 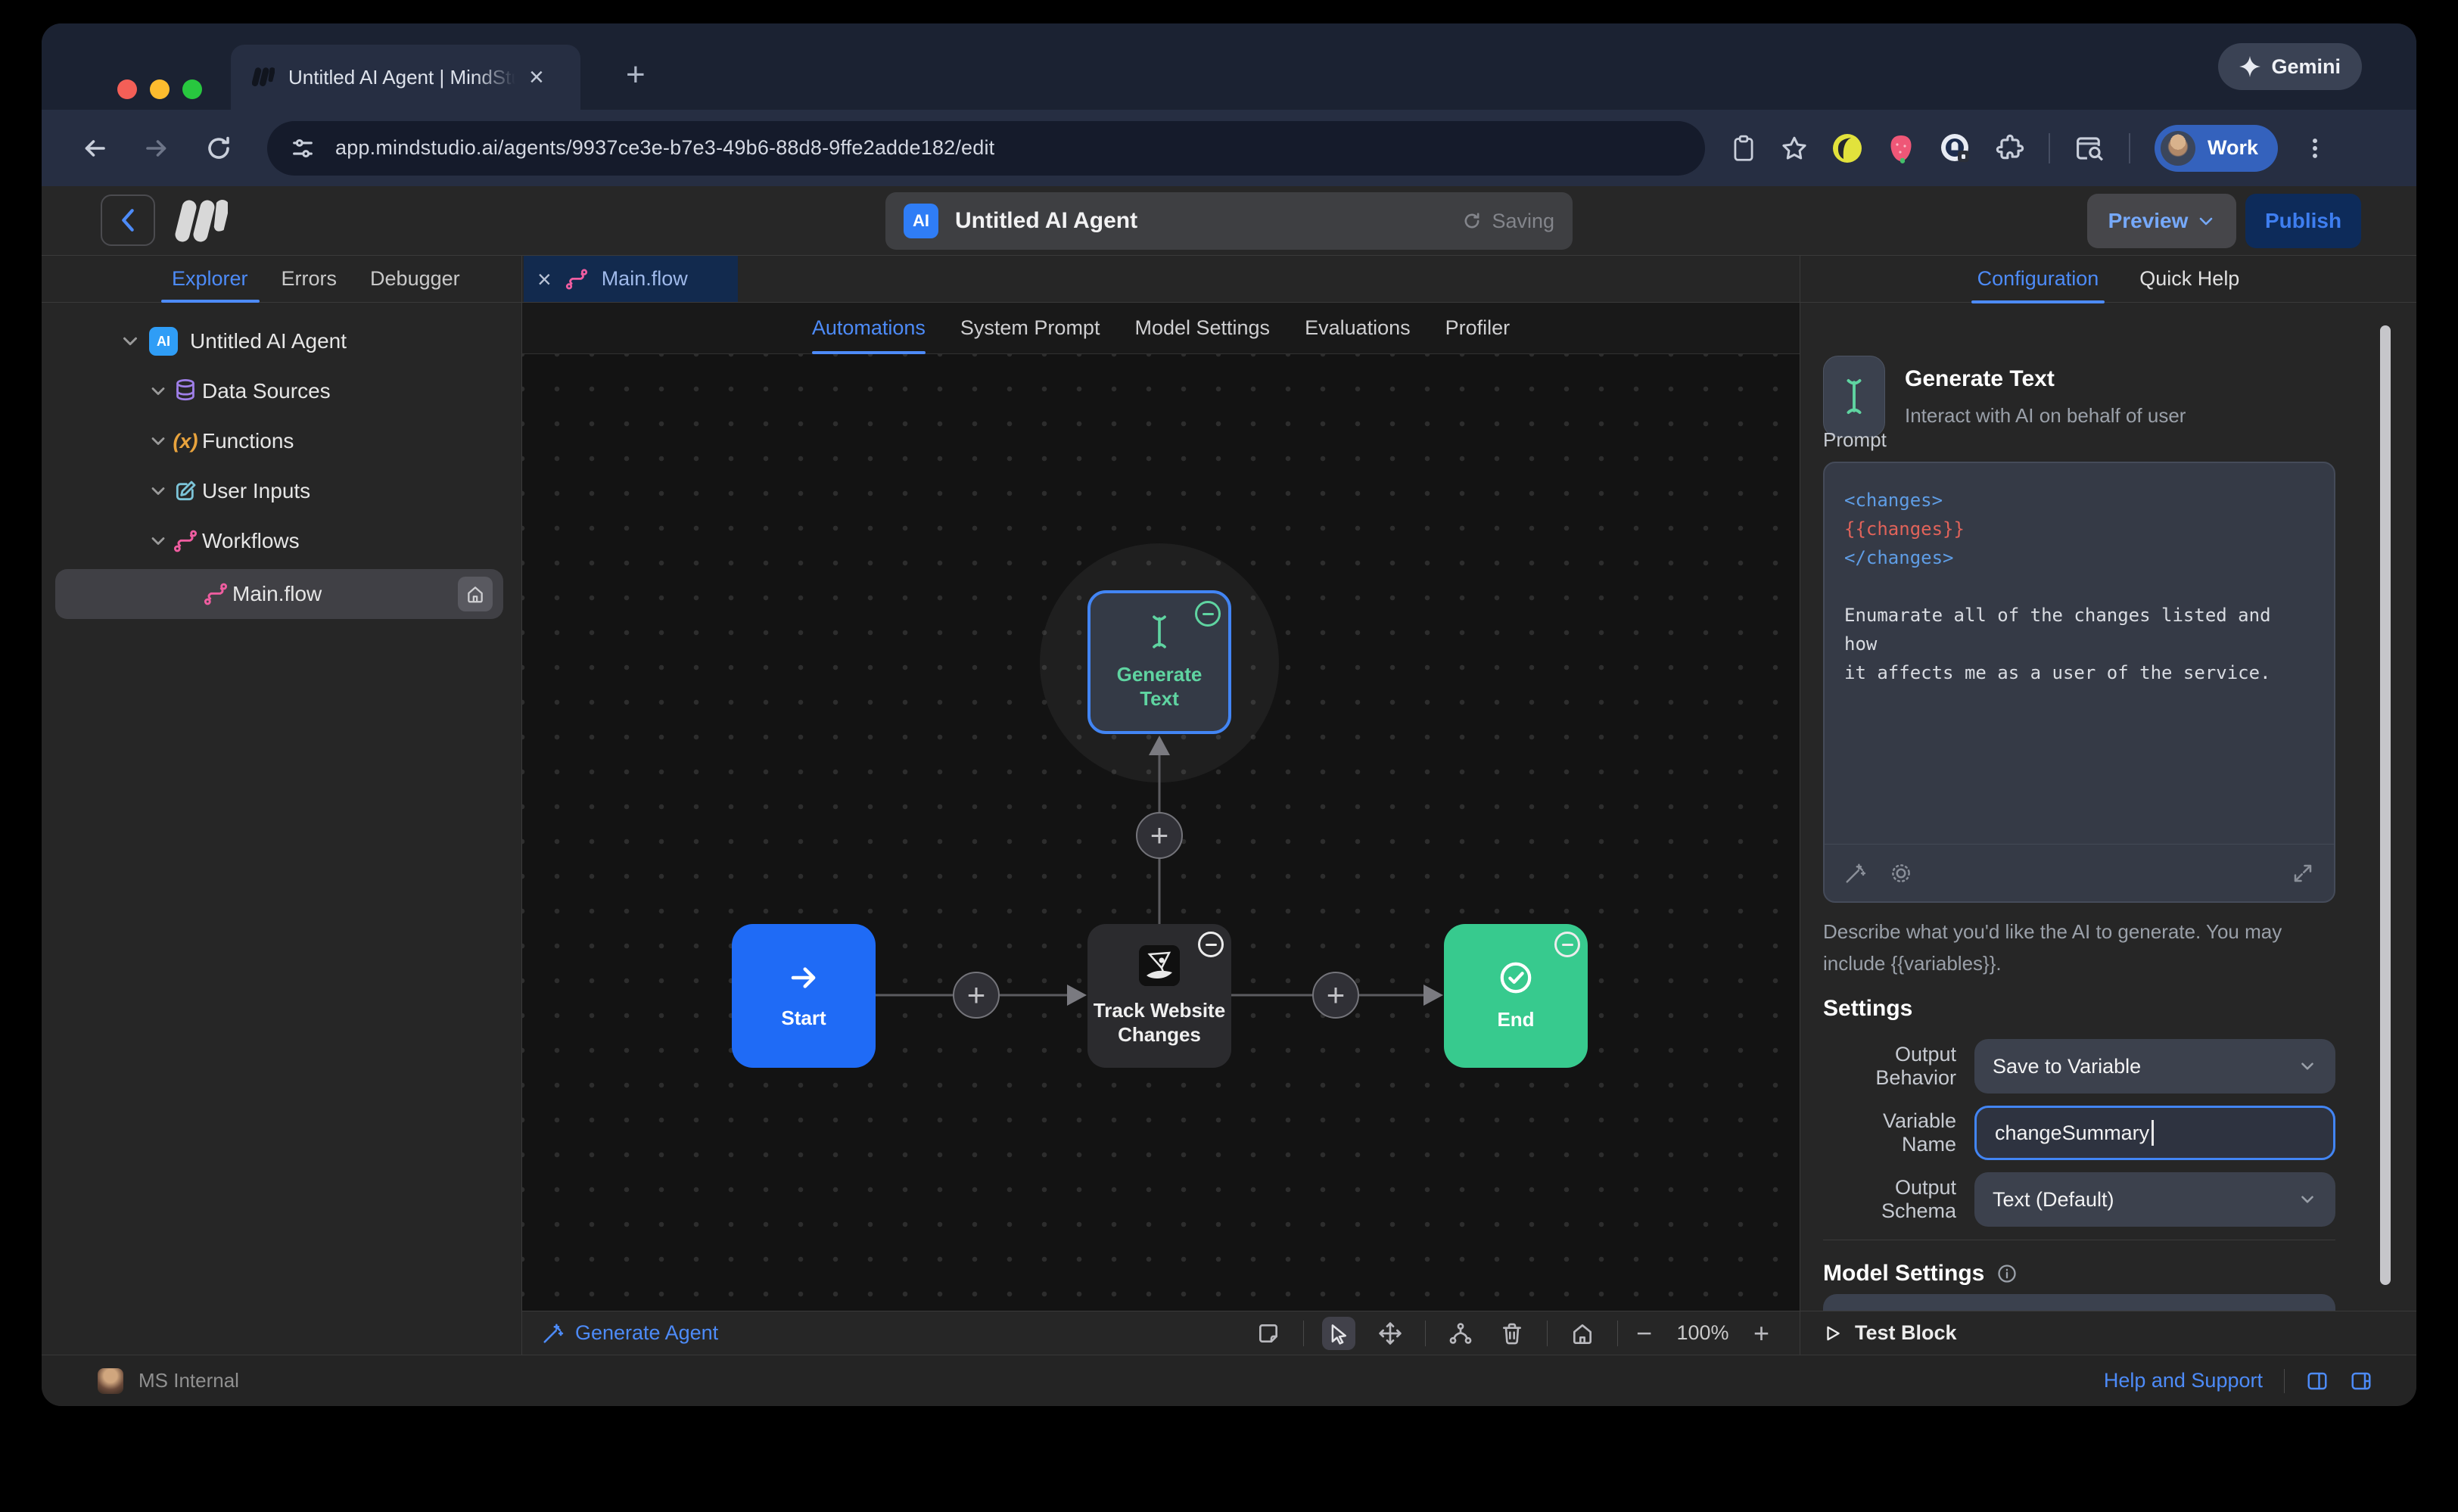 What do you see at coordinates (94, 148) in the screenshot?
I see `back-icon` at bounding box center [94, 148].